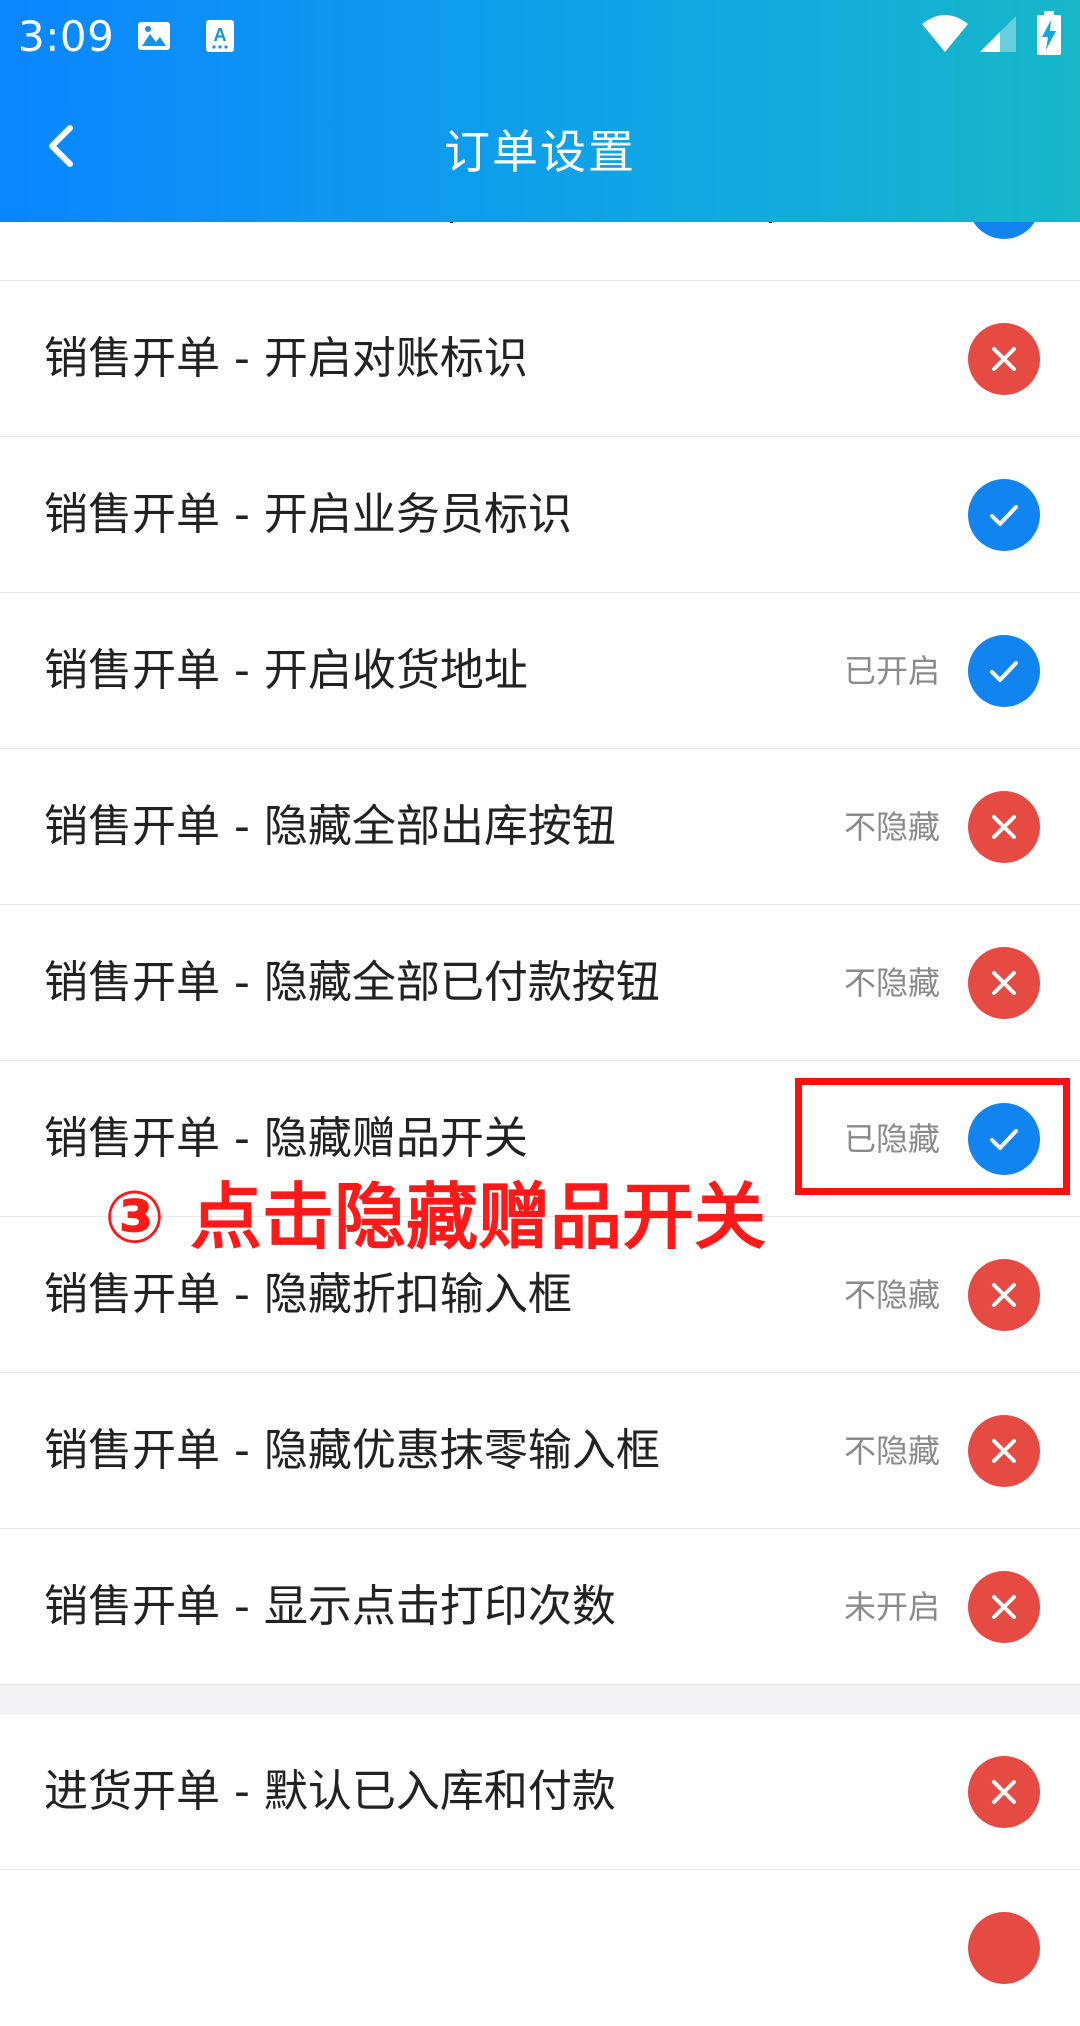 The image size is (1080, 2026). What do you see at coordinates (435, 1217) in the screenshot?
I see `annotation-instruction: ③ 点击隐藏赠品开关` at bounding box center [435, 1217].